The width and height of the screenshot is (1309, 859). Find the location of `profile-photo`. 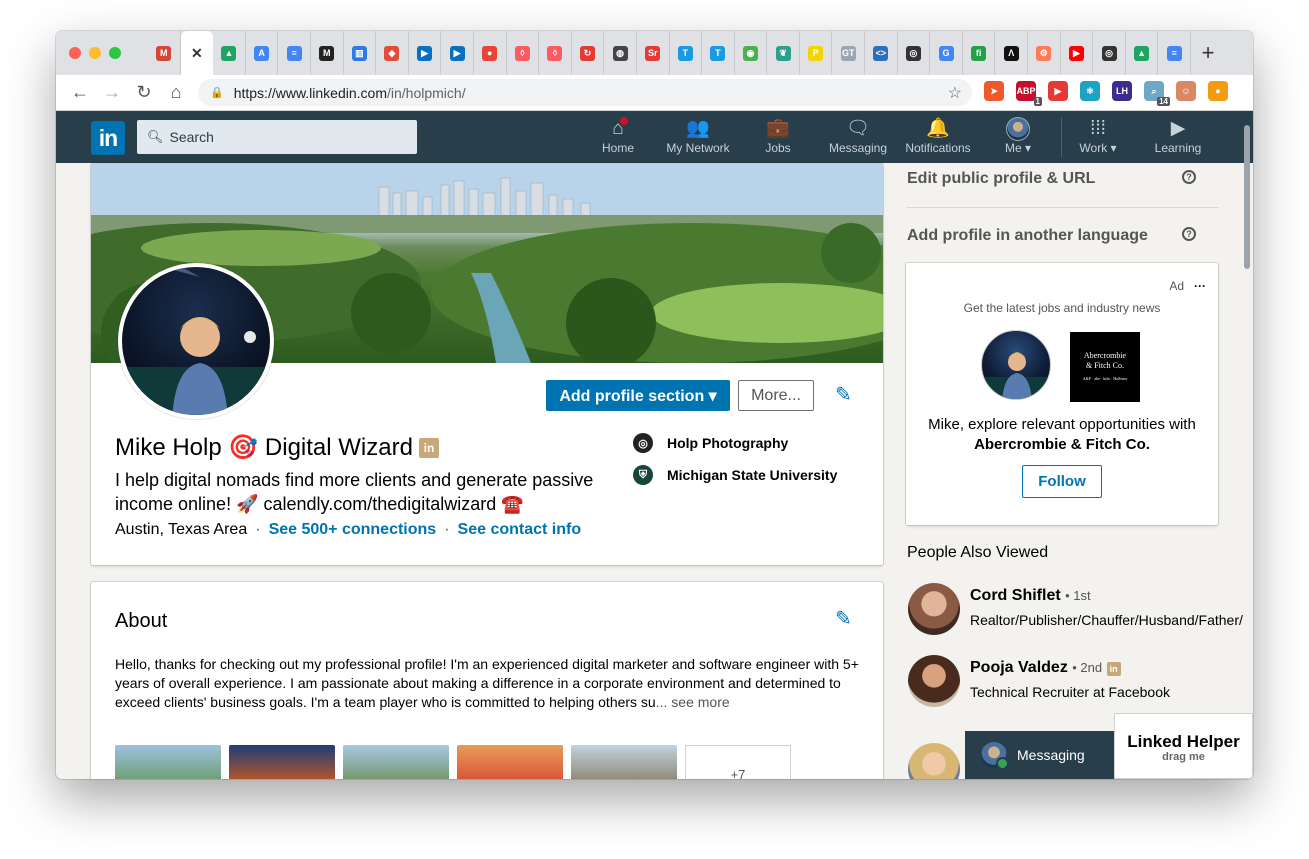

profile-photo is located at coordinates (196, 341).